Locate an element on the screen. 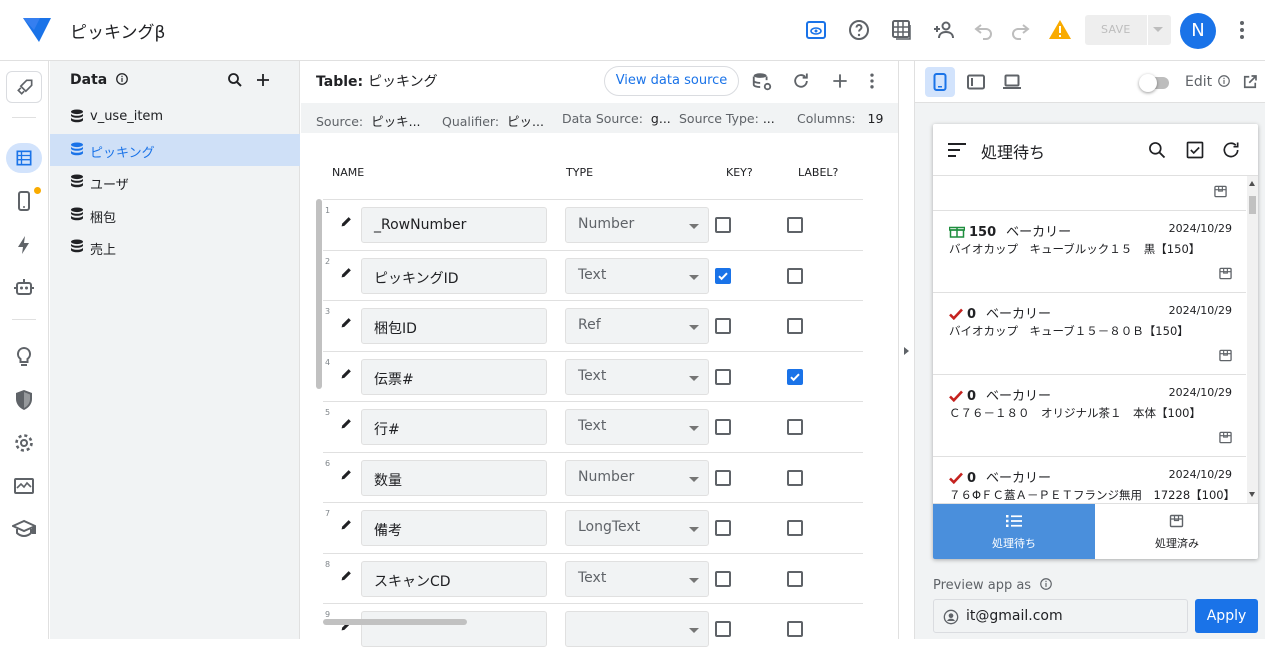  app-title: ピッキングβ is located at coordinates (117, 30).